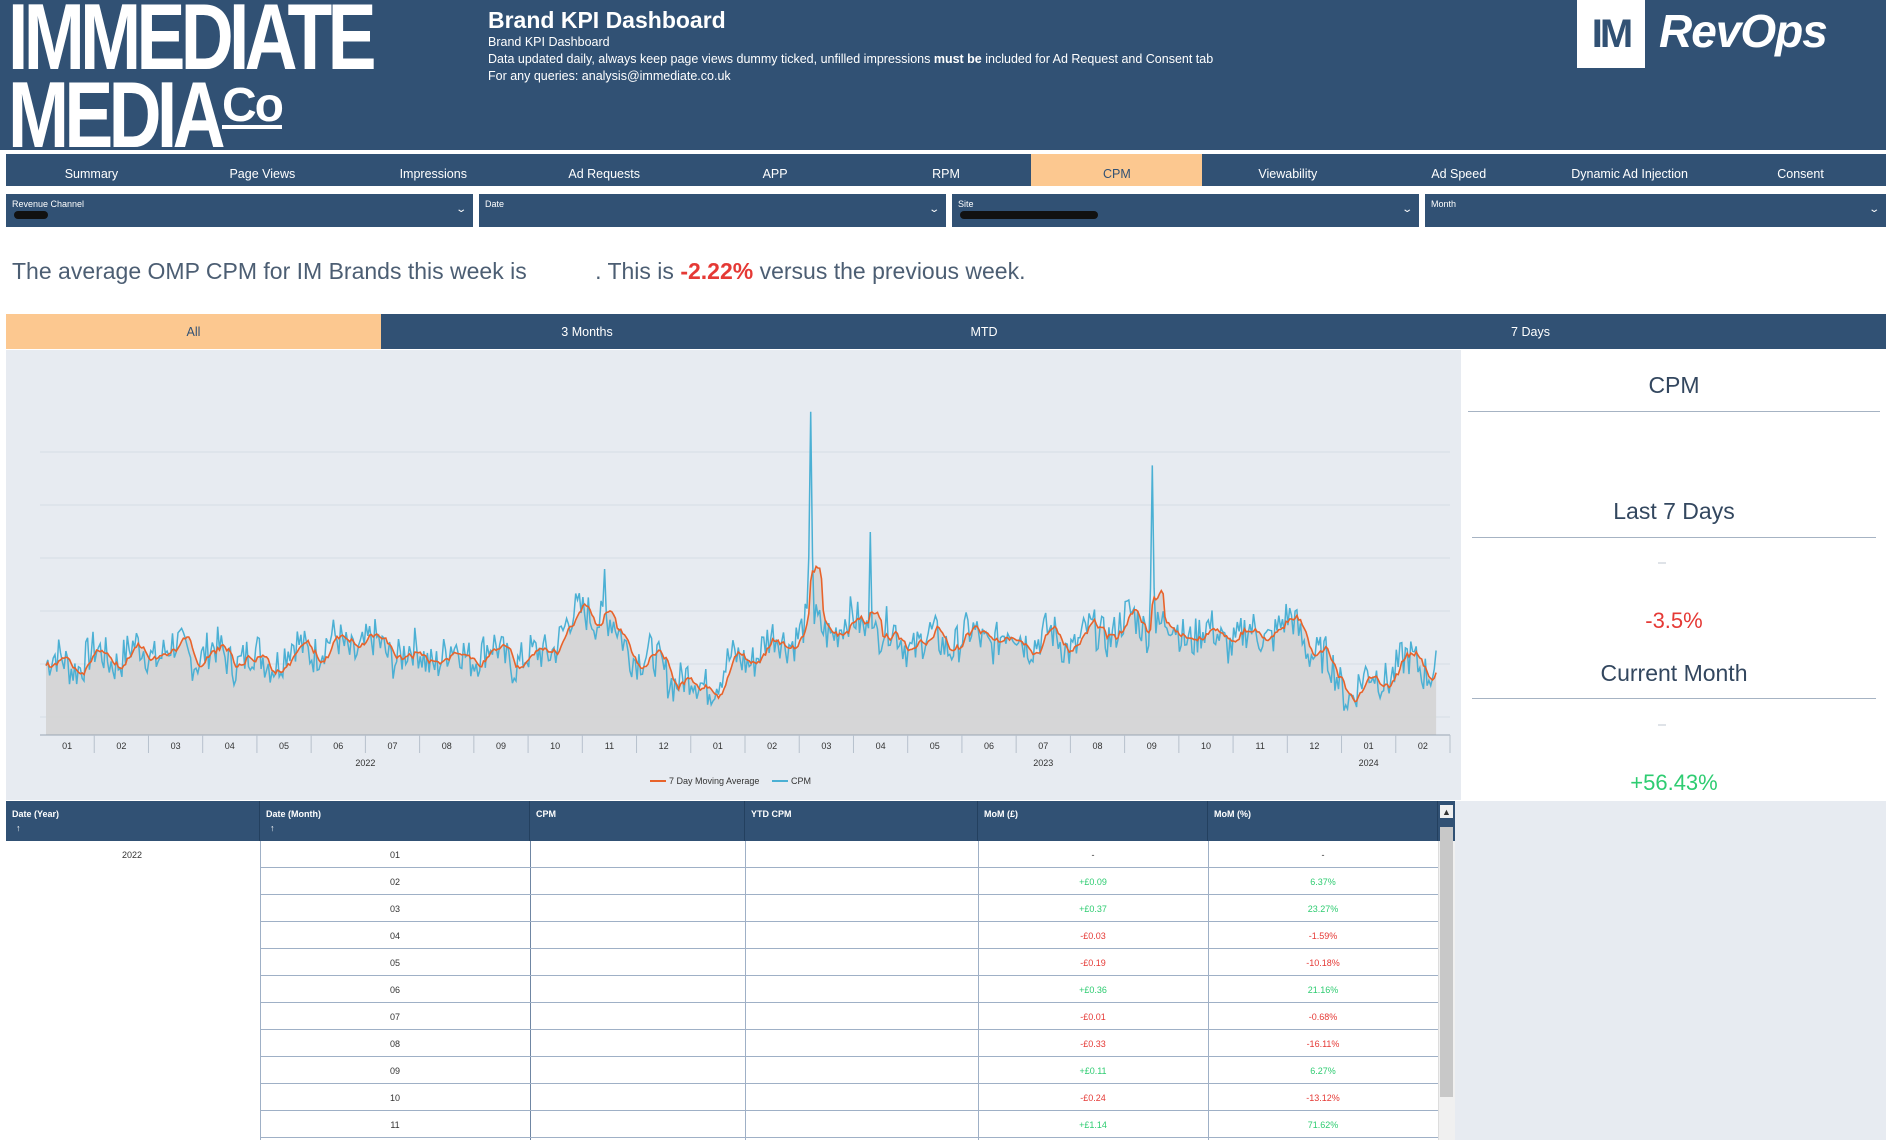 The image size is (1886, 1140). Describe the element at coordinates (395, 1124) in the screenshot. I see `month-cell: 11` at that location.